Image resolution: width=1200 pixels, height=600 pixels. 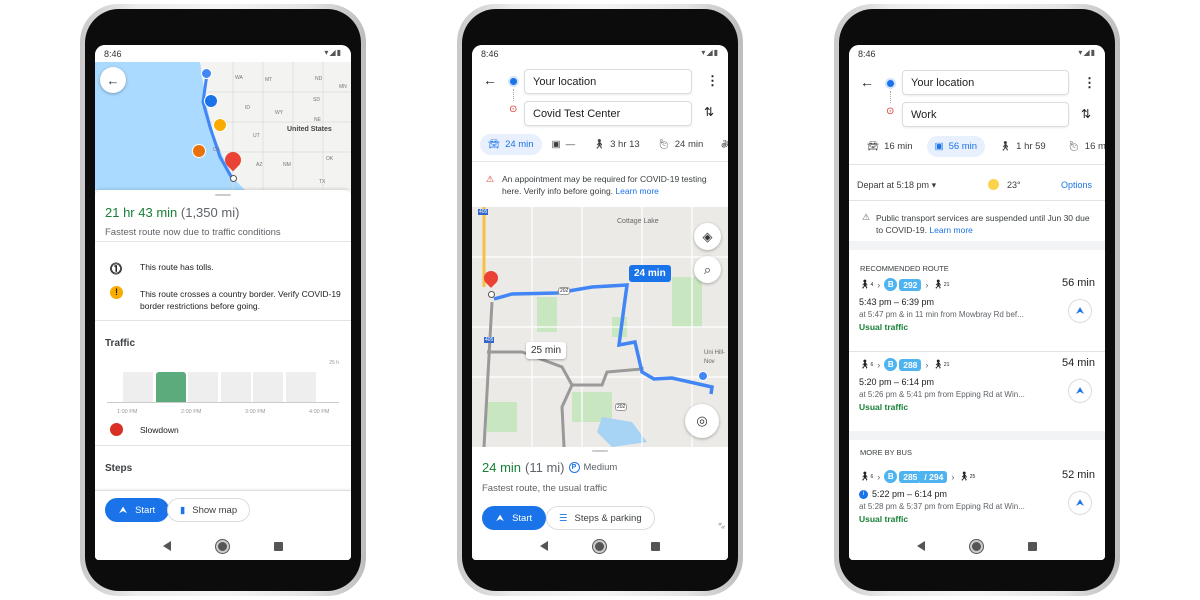 I want to click on chevron-right-icon: ›, so click(x=927, y=284).